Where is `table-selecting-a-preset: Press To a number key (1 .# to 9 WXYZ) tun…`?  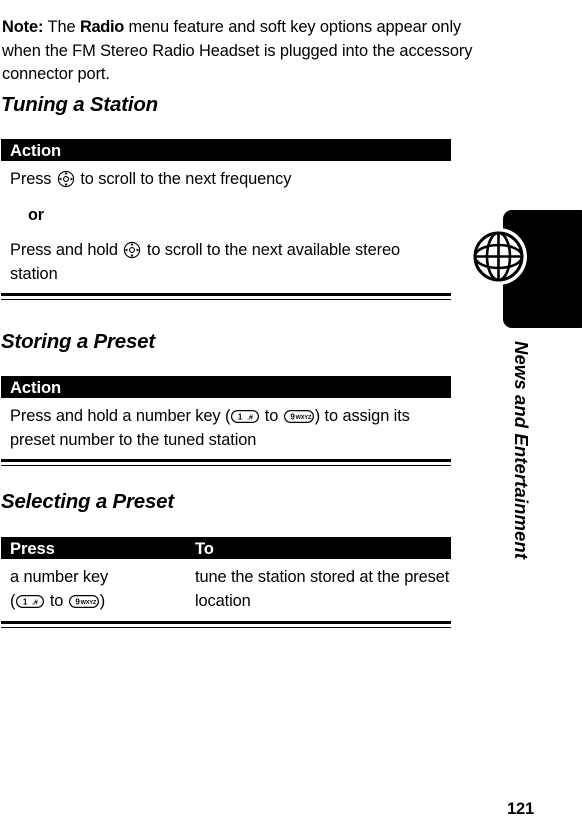
table-selecting-a-preset: Press To a number key (1 .# to 9 WXYZ) tun… is located at coordinates (226, 582).